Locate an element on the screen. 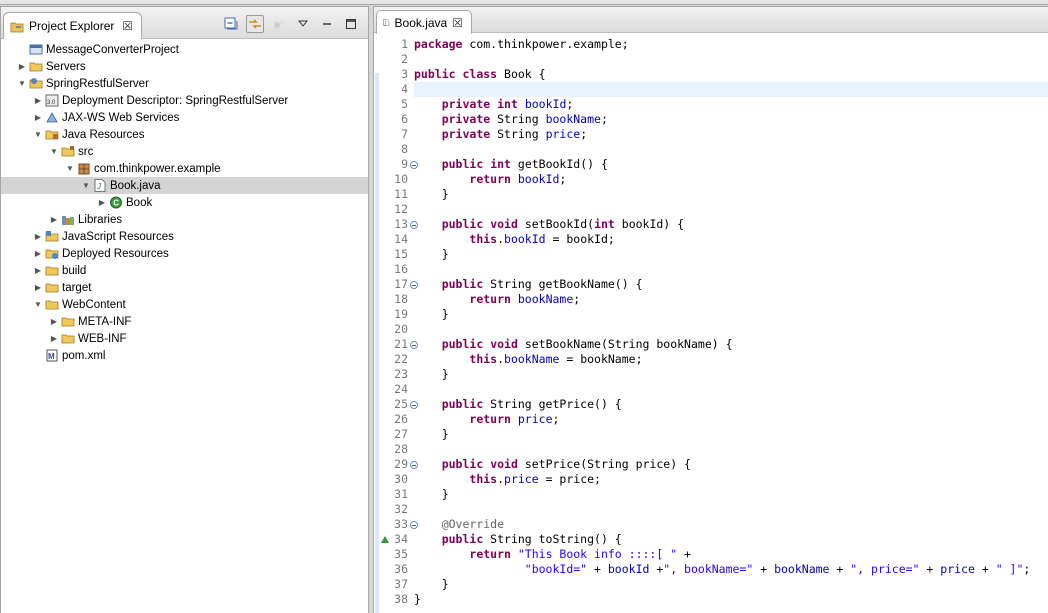 Image resolution: width=1048 pixels, height=613 pixels. link-with-editor-button is located at coordinates (255, 24).